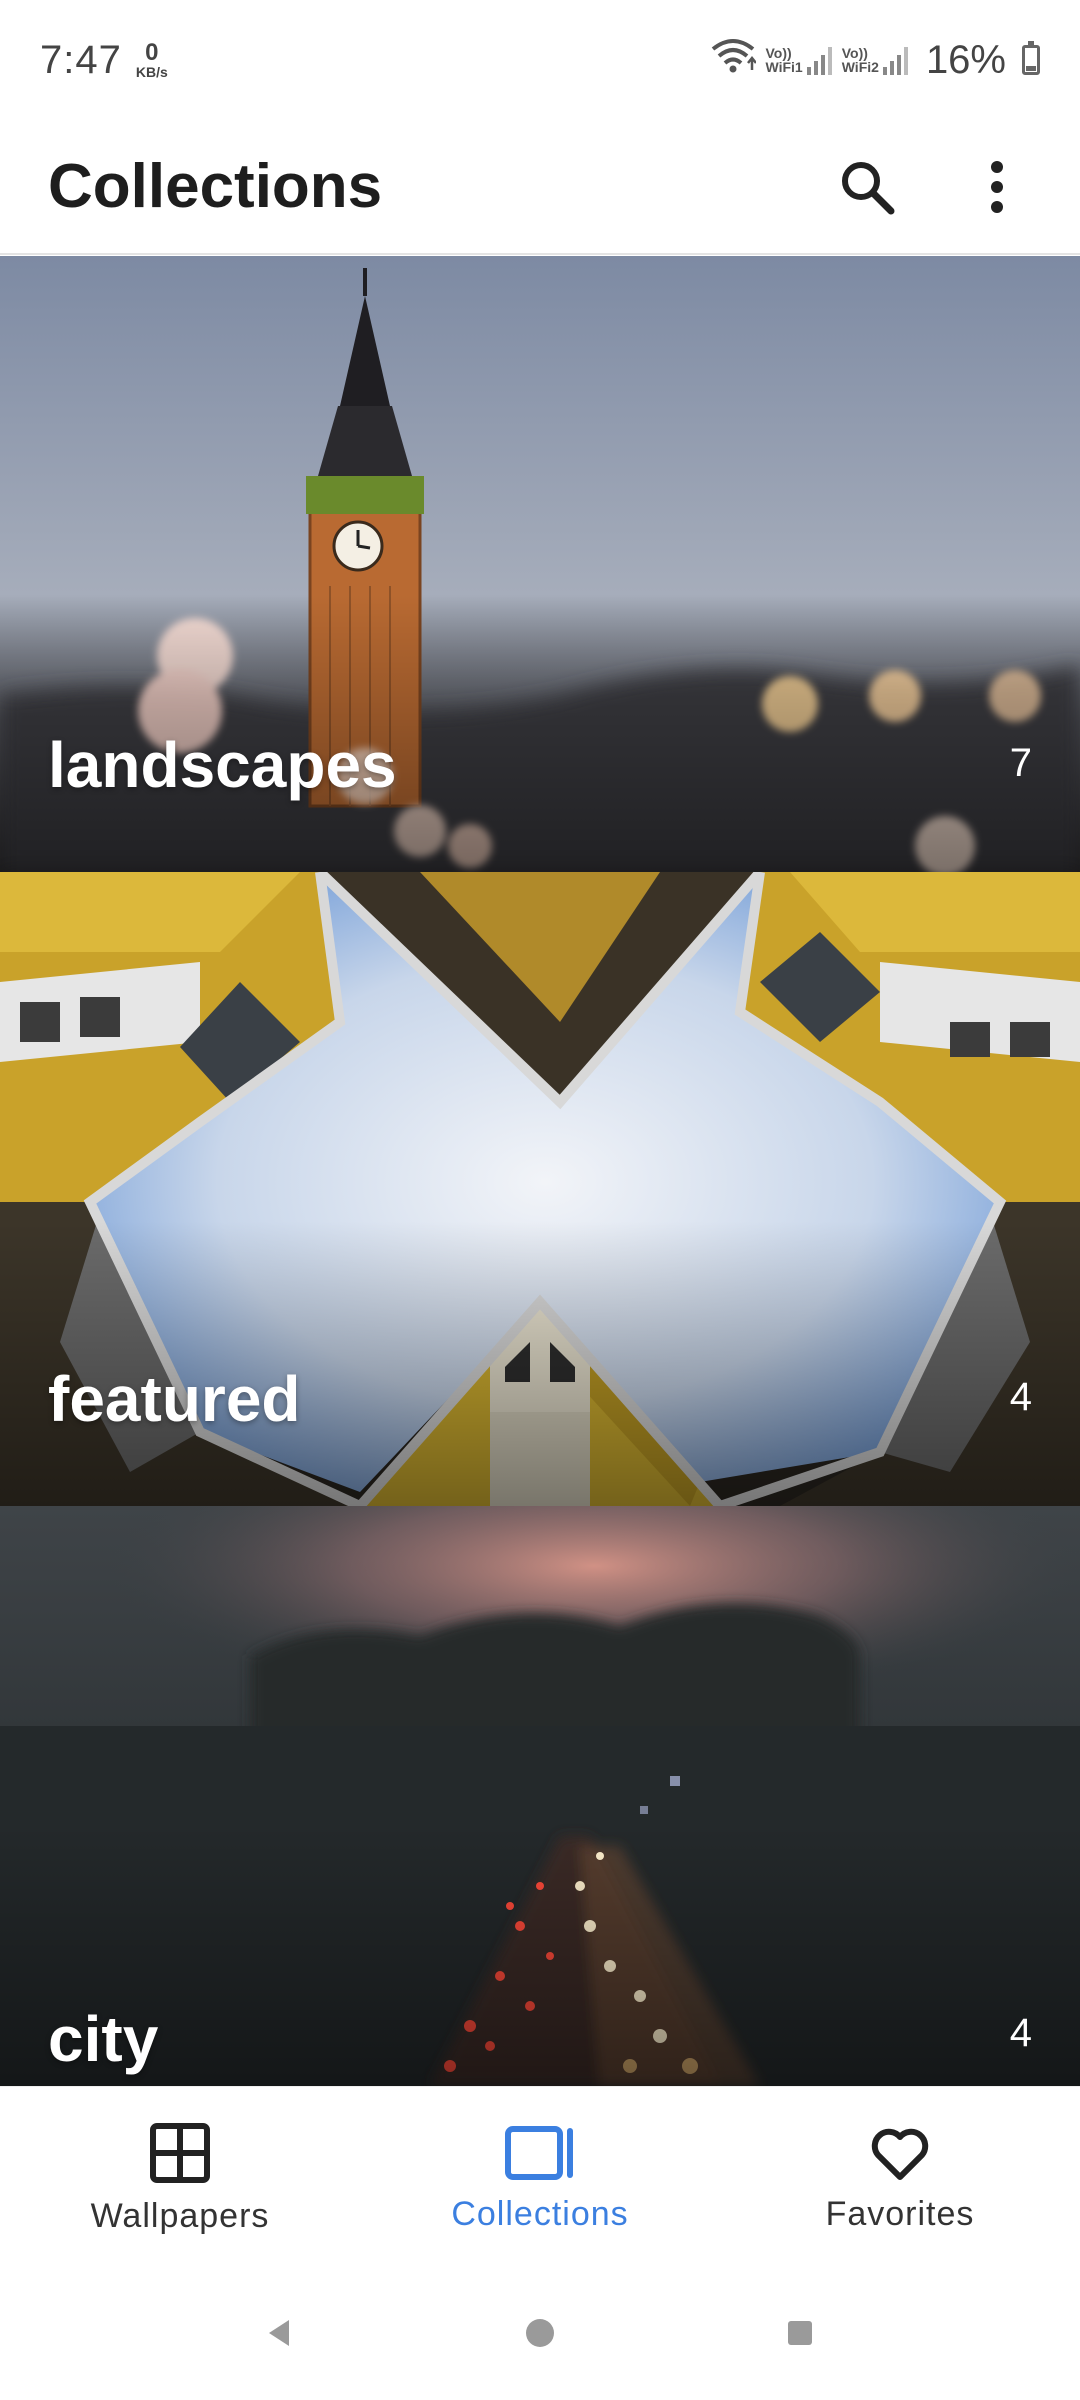 This screenshot has width=1080, height=2400. Describe the element at coordinates (778, 52) in the screenshot. I see `sim1-label-top: Vo))` at that location.